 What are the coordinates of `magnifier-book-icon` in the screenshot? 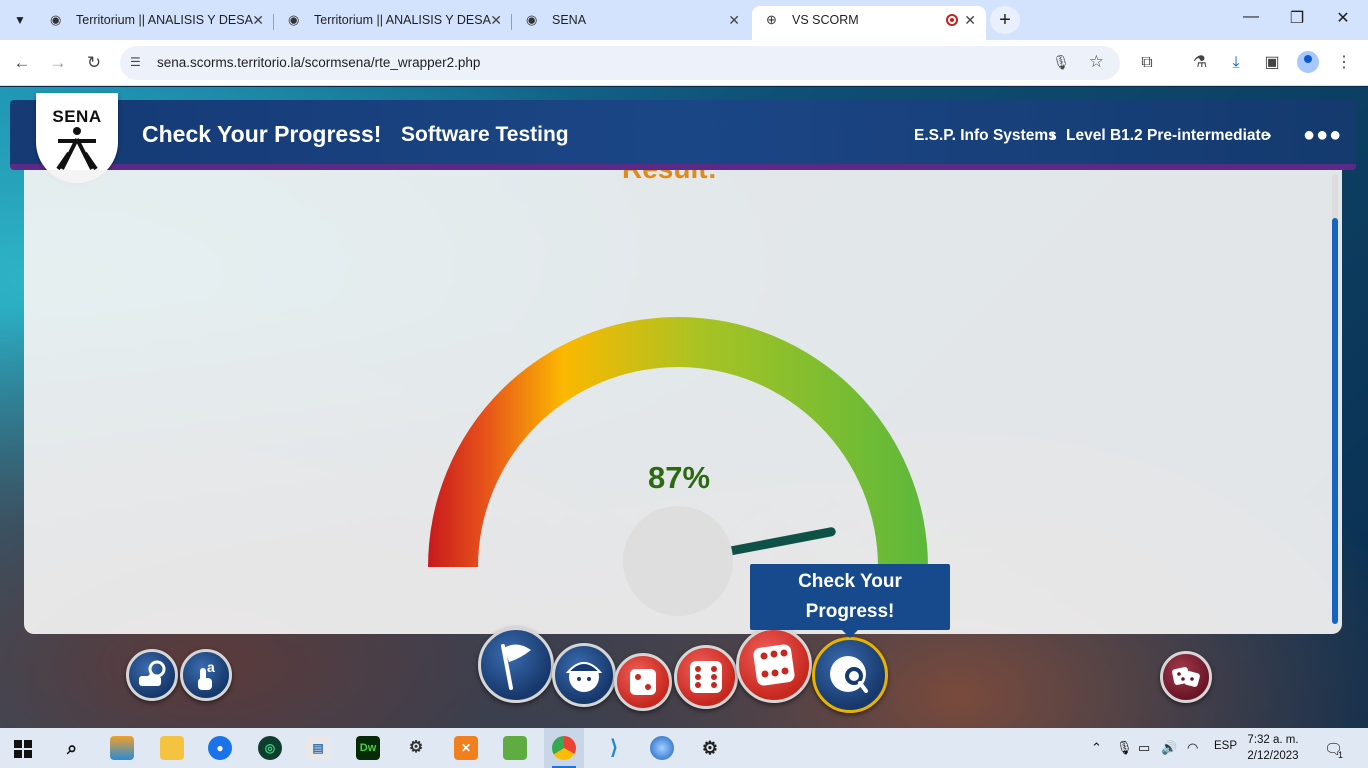 It's located at (152, 673).